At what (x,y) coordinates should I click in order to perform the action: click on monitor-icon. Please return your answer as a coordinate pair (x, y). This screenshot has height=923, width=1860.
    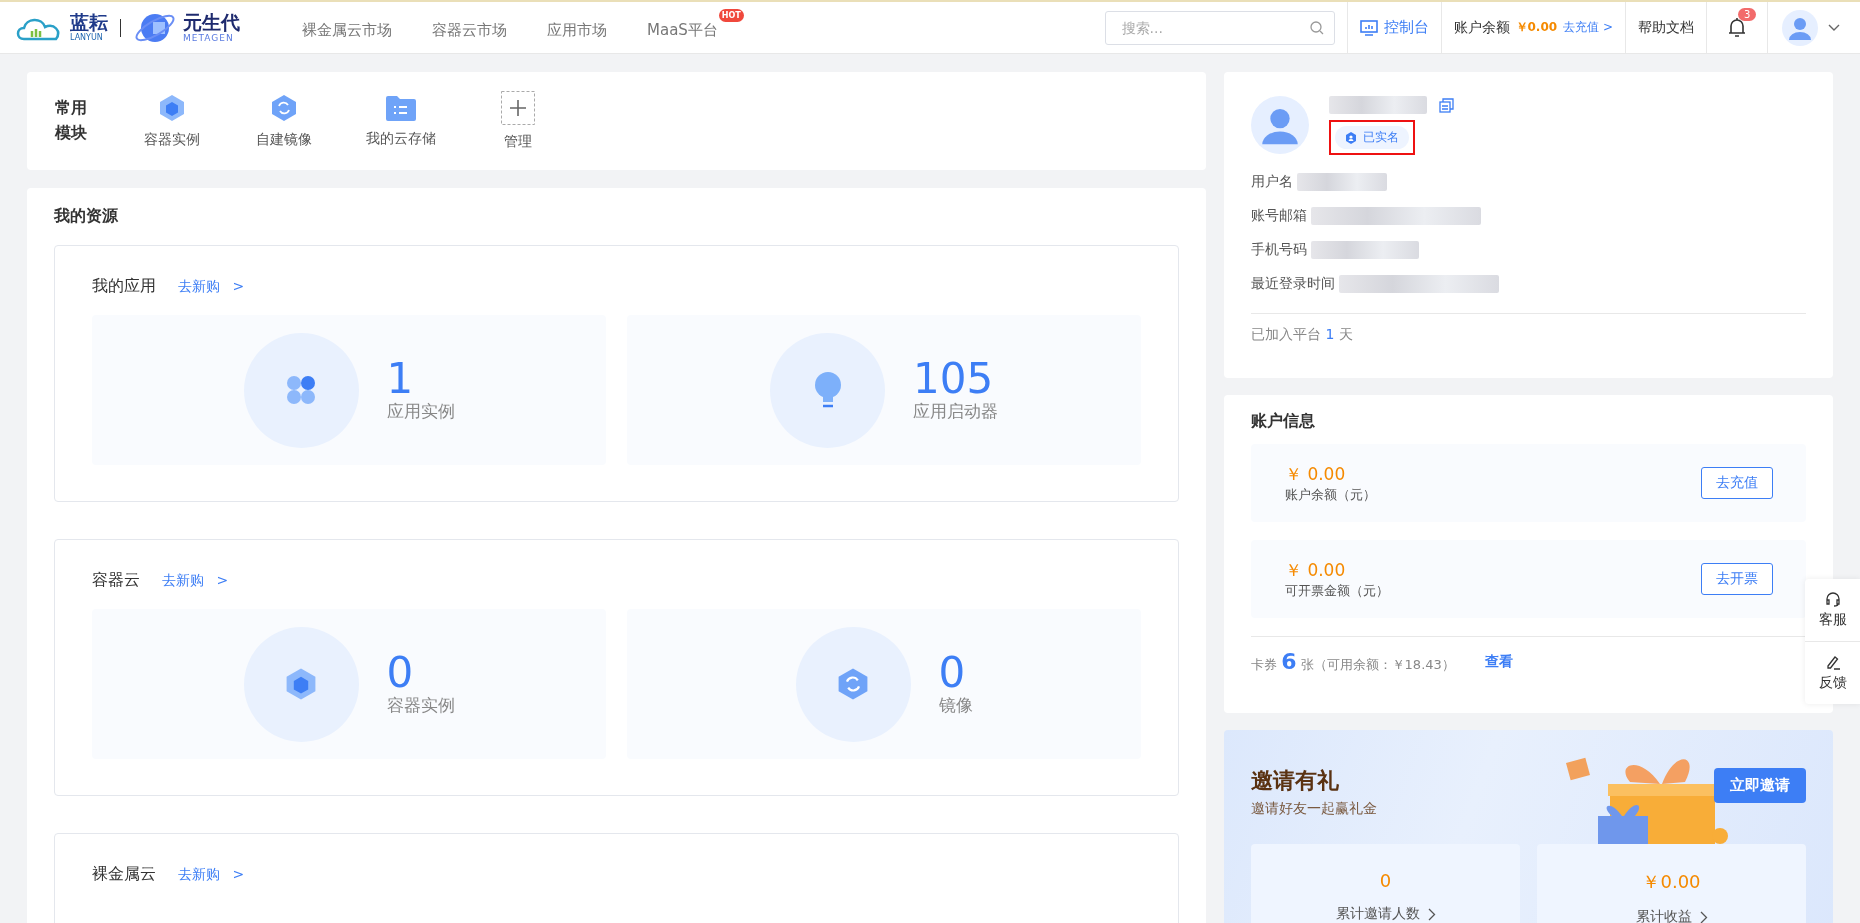
    Looking at the image, I should click on (1368, 27).